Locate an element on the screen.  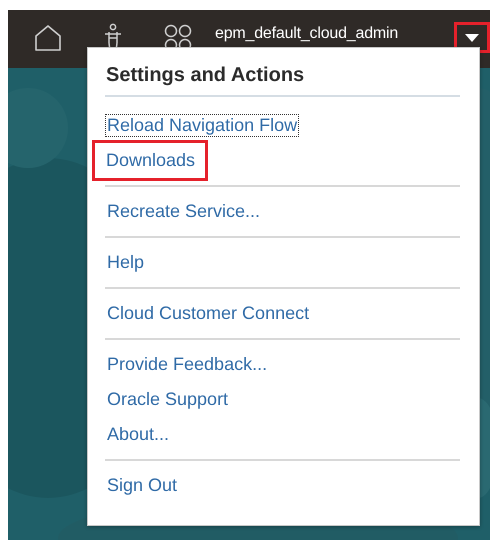
home-icon is located at coordinates (48, 38).